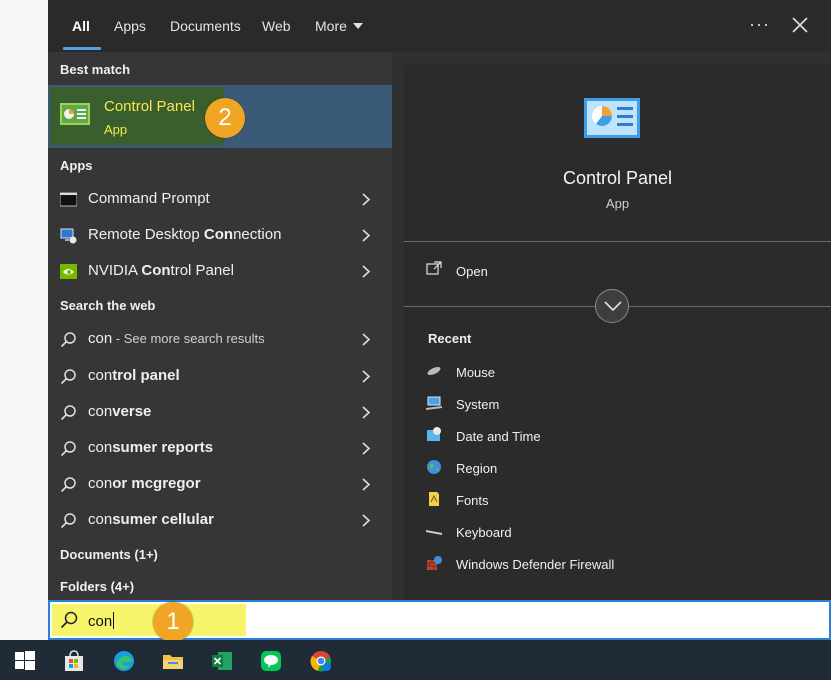 The height and width of the screenshot is (680, 831). Describe the element at coordinates (68, 199) in the screenshot. I see `terminal-icon` at that location.